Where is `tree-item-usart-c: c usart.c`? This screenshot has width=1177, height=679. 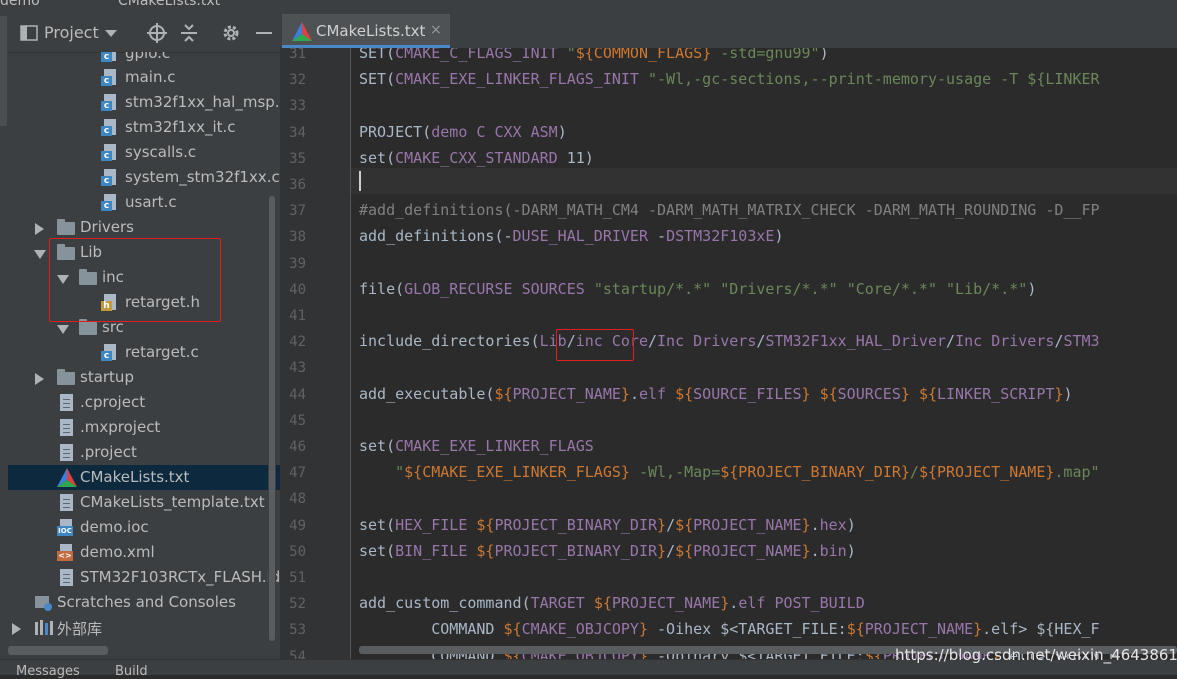 tree-item-usart-c: c usart.c is located at coordinates (144, 202).